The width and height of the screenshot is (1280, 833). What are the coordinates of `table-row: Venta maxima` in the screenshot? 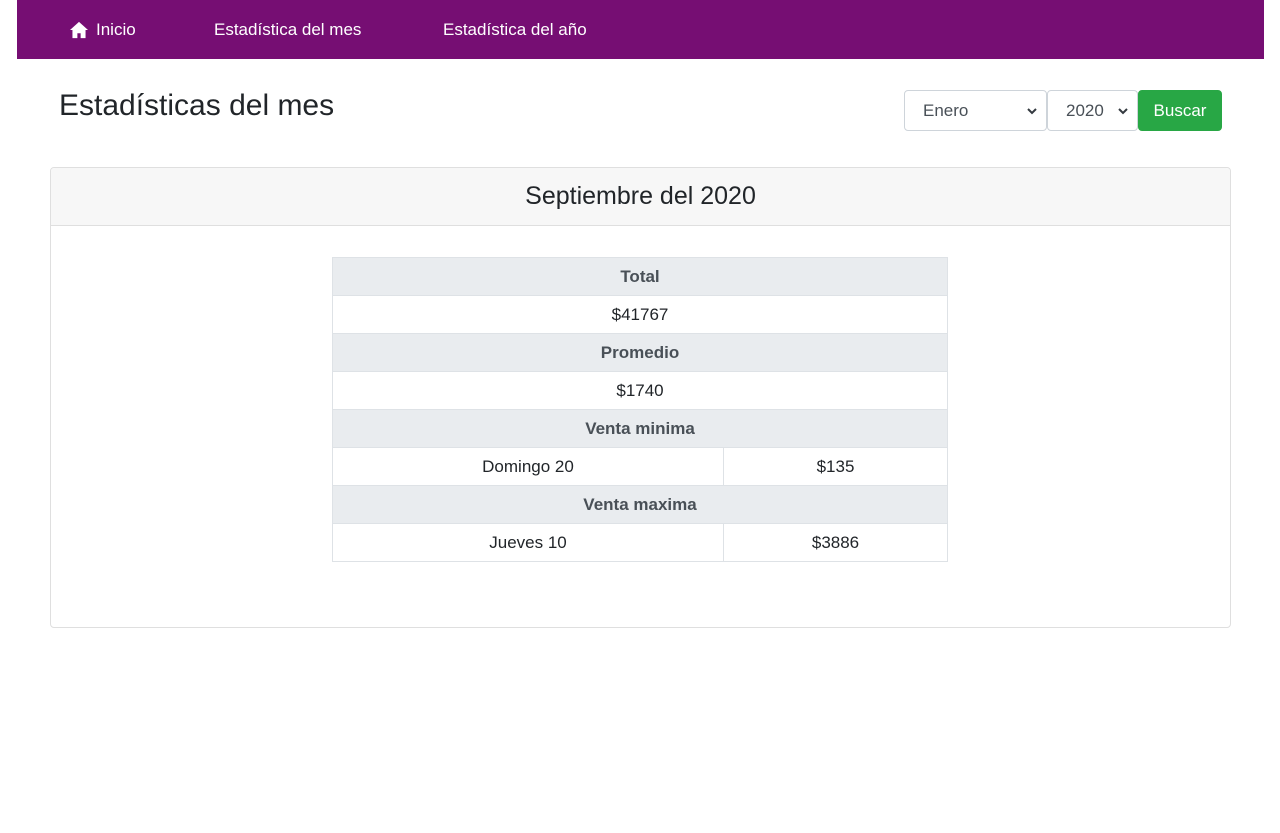 It's located at (640, 504).